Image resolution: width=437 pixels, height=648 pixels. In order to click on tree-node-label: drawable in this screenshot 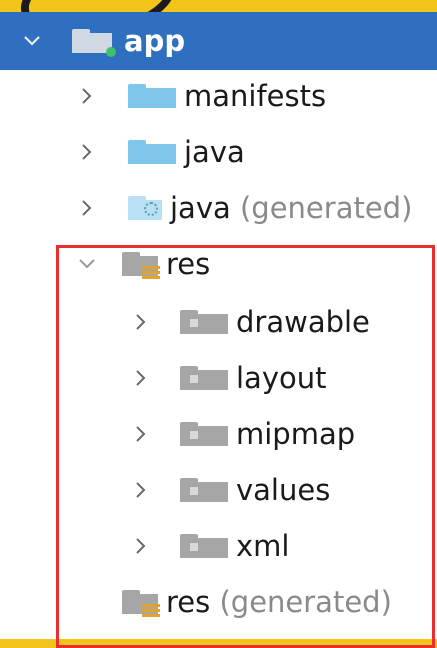, I will do `click(303, 321)`.